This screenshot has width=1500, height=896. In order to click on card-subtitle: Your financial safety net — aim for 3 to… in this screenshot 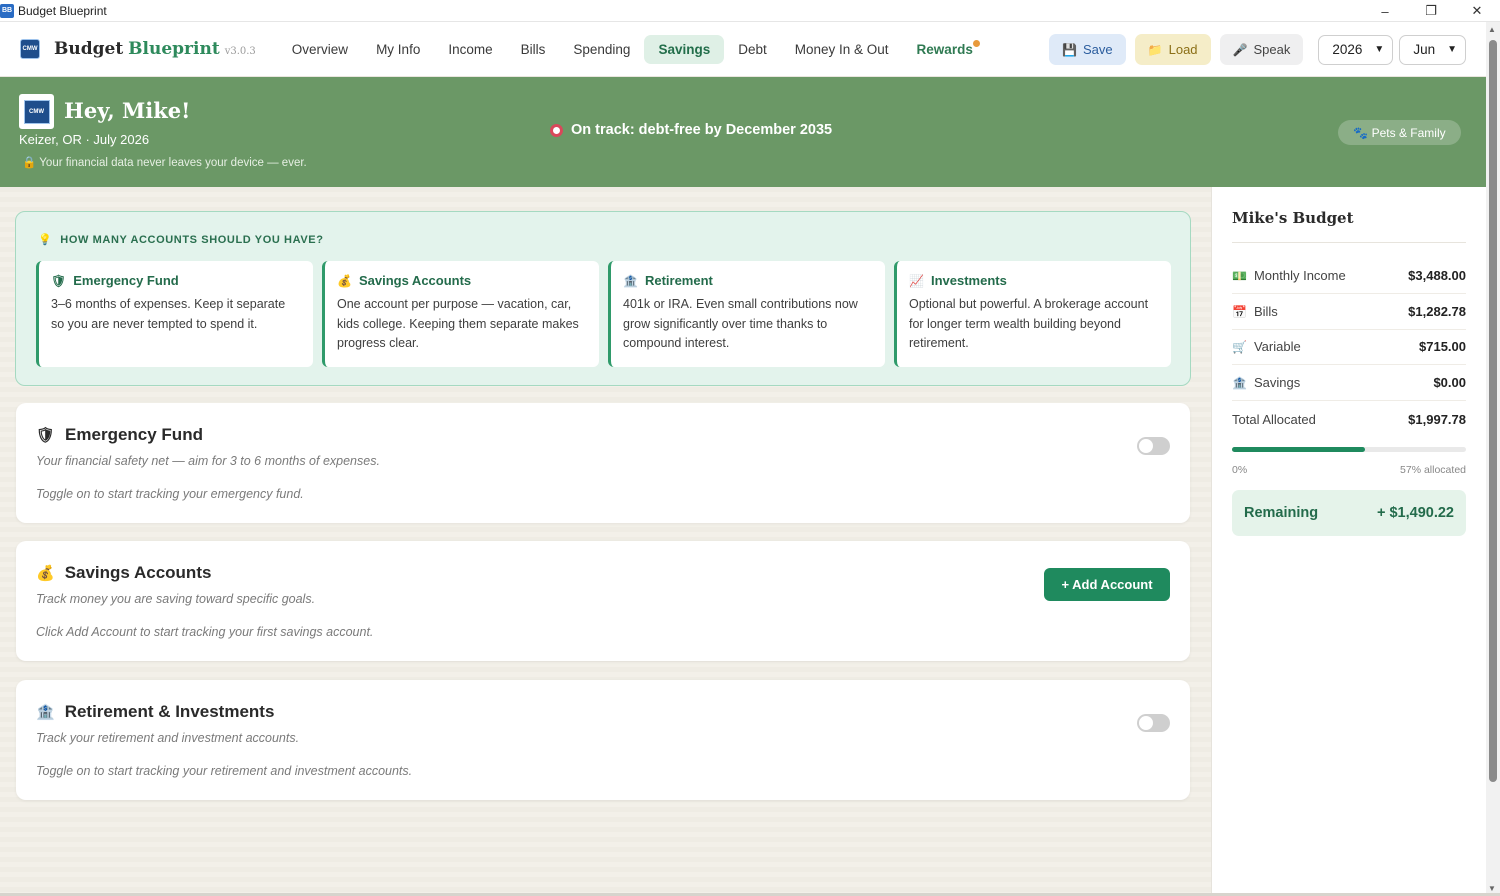, I will do `click(208, 461)`.